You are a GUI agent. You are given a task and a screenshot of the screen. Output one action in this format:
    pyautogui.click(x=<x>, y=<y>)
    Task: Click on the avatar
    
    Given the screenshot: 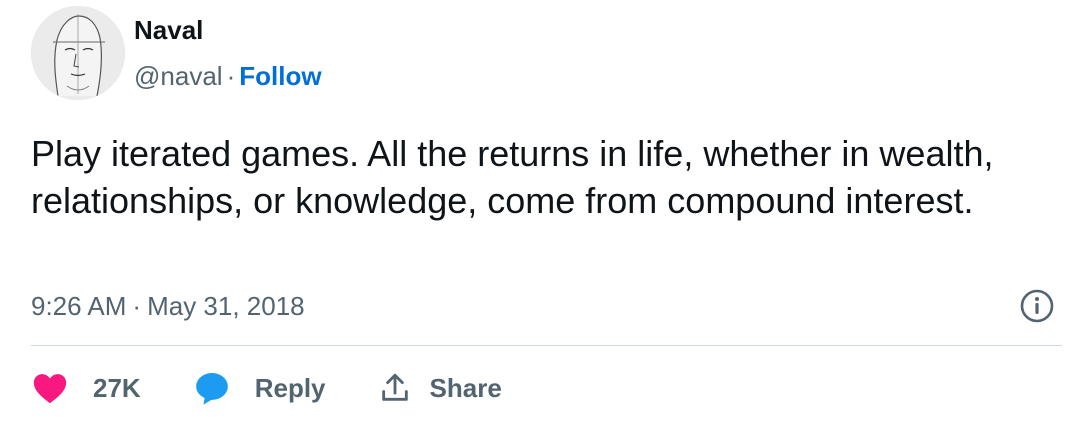 What is the action you would take?
    pyautogui.click(x=78, y=53)
    